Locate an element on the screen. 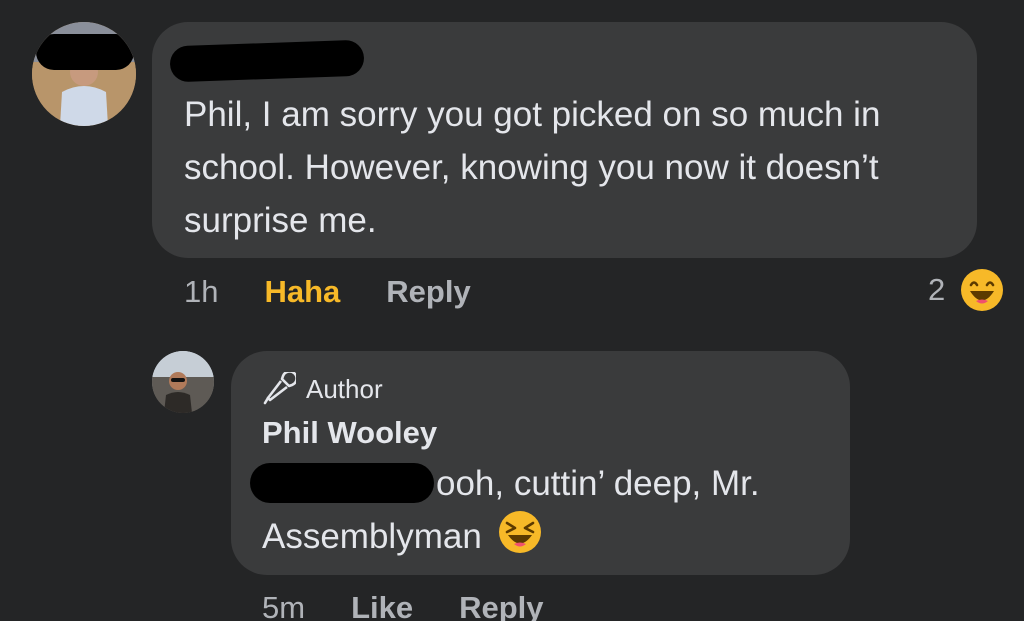 The image size is (1024, 621). comment-actions: 1h Haha Reply is located at coordinates (327, 292).